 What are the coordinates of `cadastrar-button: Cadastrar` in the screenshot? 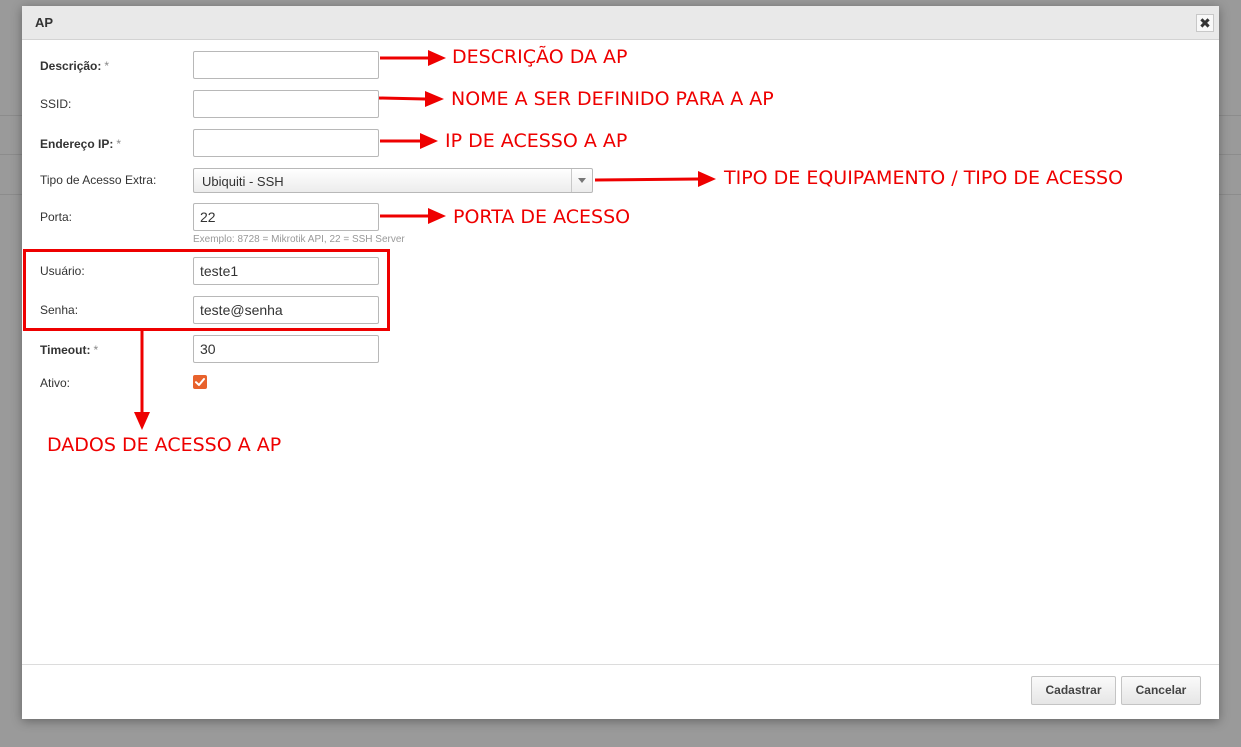 It's located at (1073, 690).